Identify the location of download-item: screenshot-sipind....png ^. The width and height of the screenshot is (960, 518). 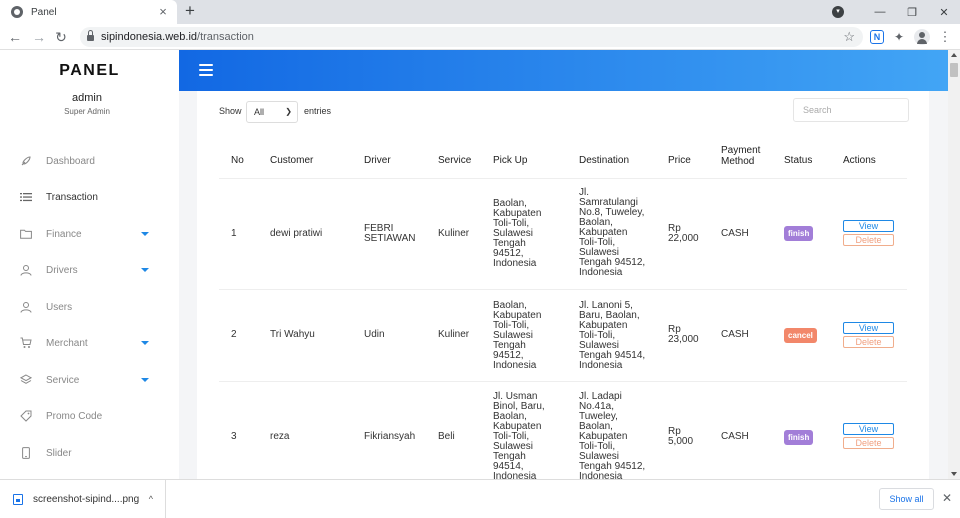
(83, 499).